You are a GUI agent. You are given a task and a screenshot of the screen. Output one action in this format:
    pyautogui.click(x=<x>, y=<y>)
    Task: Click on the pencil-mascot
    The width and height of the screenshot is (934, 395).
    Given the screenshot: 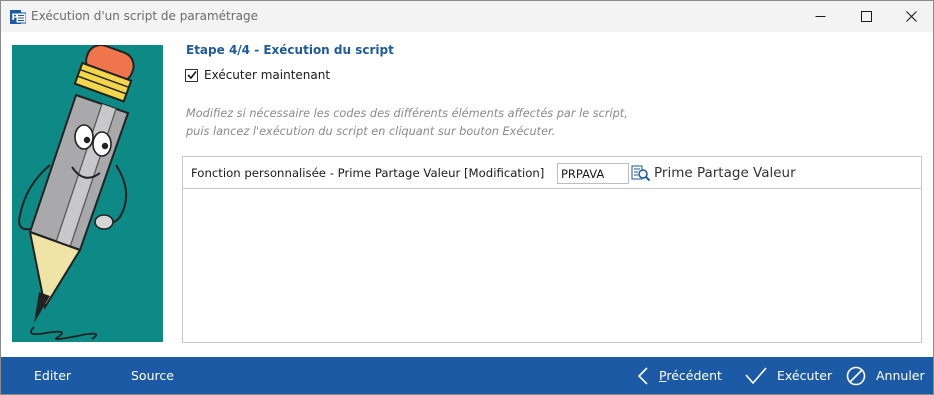 What is the action you would take?
    pyautogui.click(x=76, y=192)
    